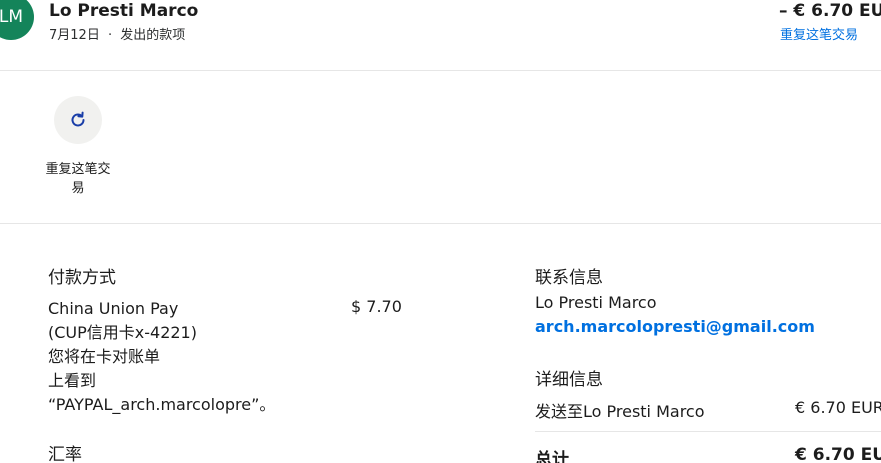 This screenshot has width=881, height=463. I want to click on repeat-transaction-link: 重复这笔交易, so click(819, 33).